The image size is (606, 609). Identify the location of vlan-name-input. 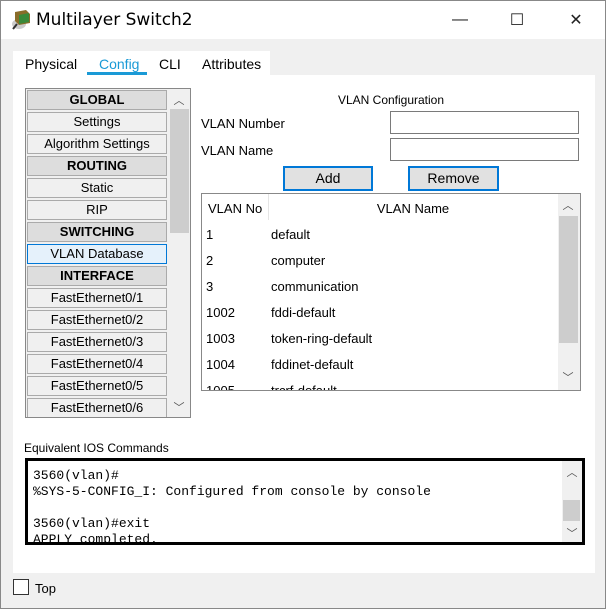
(484, 149).